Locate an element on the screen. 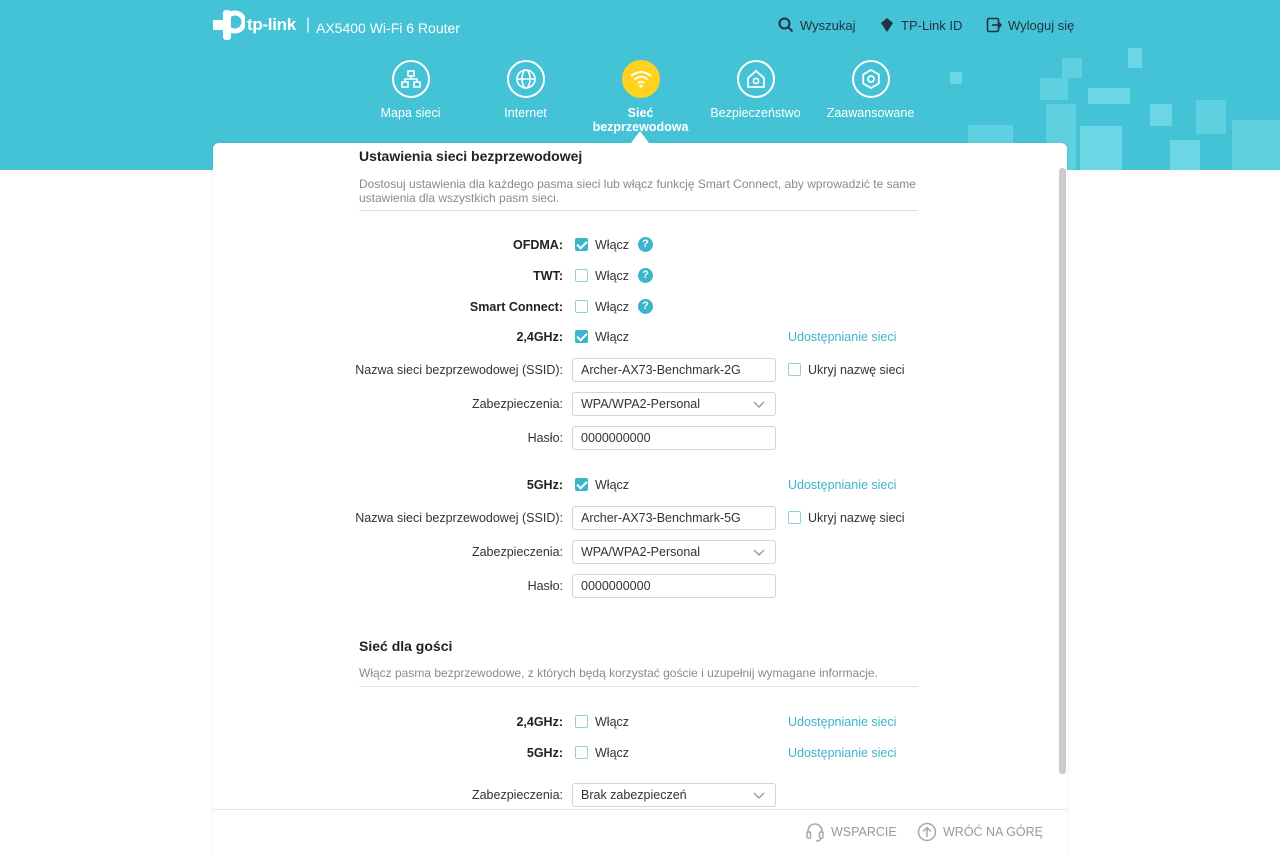 Image resolution: width=1280 pixels, height=853 pixels. band-5-password-input: 0000000000 is located at coordinates (674, 586).